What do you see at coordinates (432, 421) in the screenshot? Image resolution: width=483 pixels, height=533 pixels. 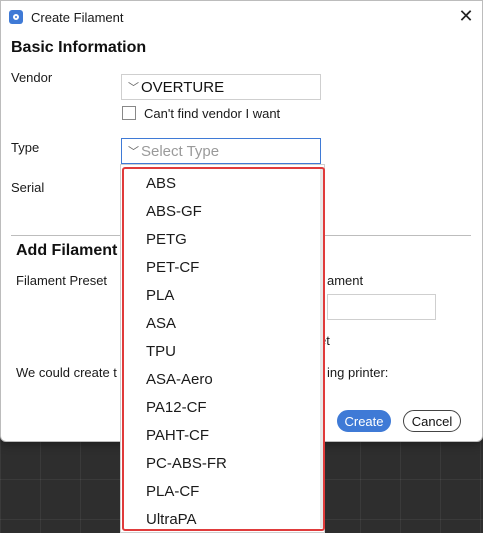 I see `cancel-button: Cancel` at bounding box center [432, 421].